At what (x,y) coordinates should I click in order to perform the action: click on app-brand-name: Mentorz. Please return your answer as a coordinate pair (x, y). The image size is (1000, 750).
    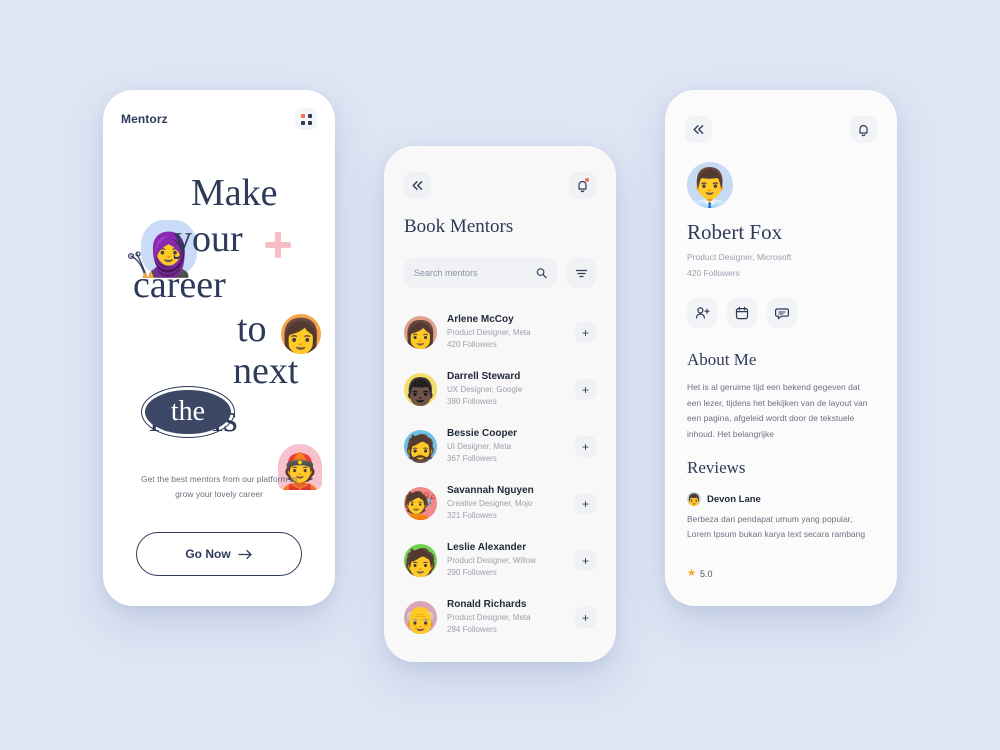
    Looking at the image, I should click on (144, 119).